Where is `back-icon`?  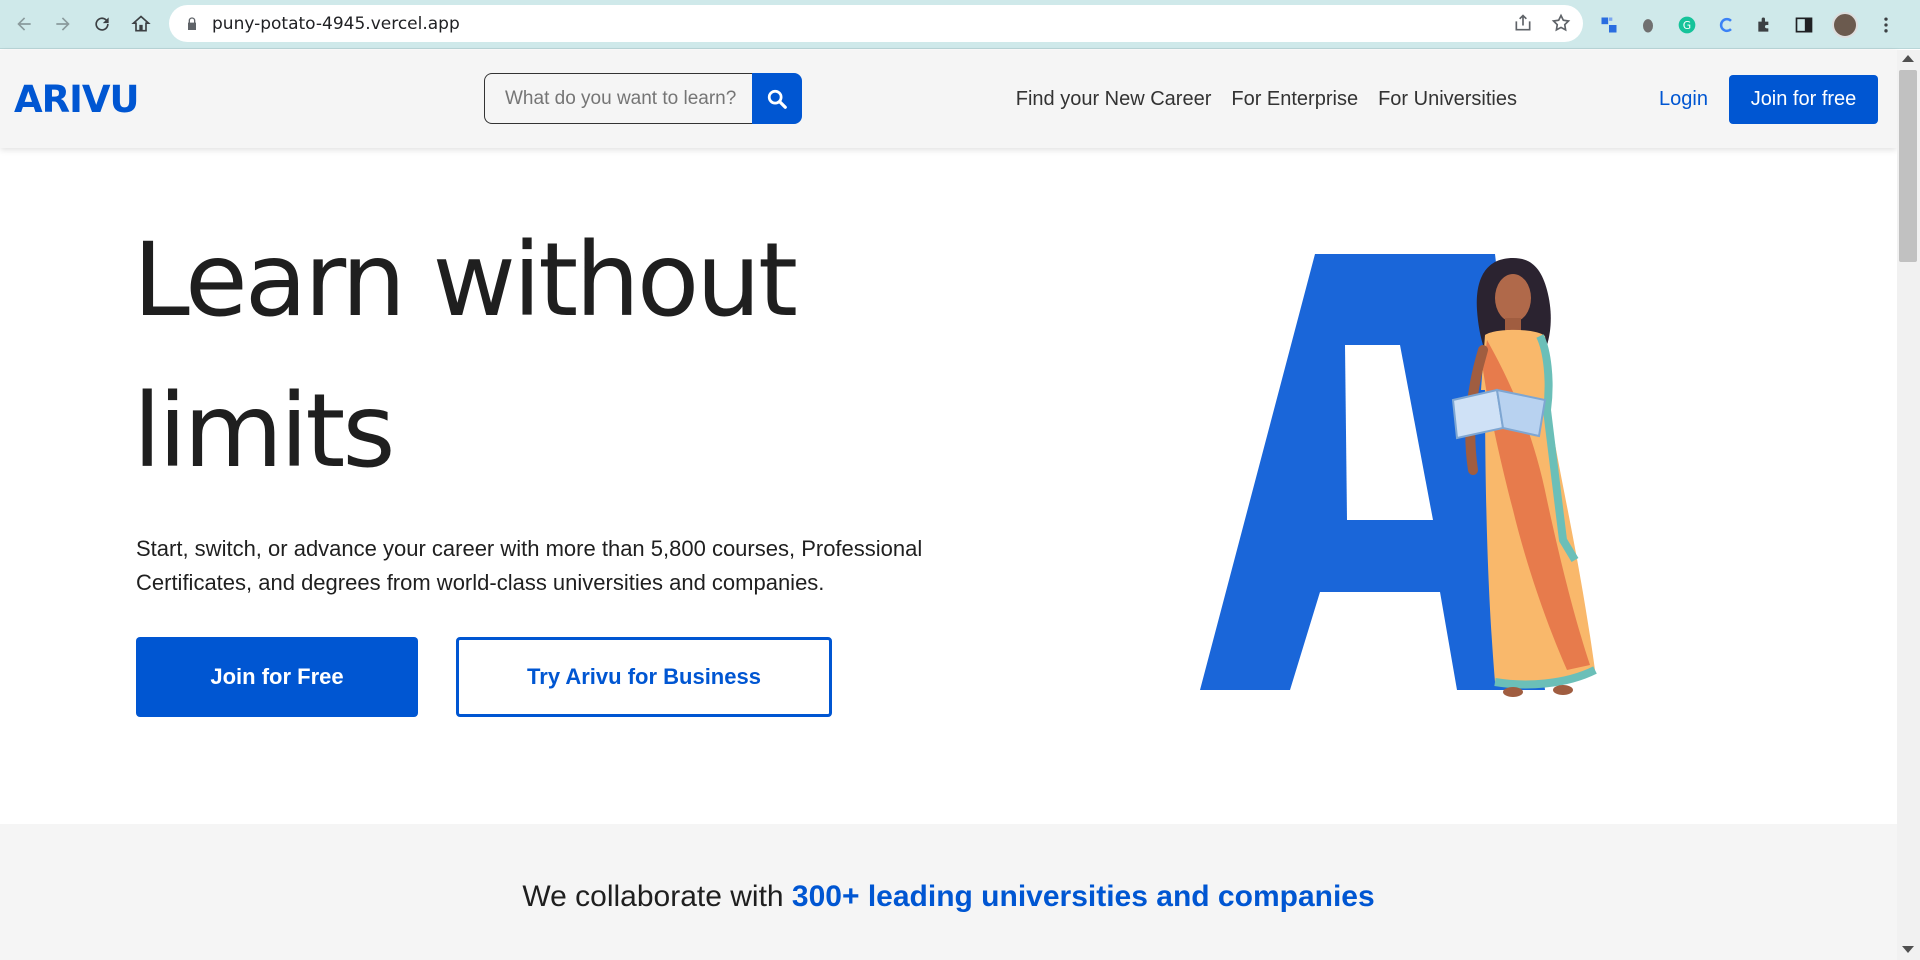 back-icon is located at coordinates (24, 24).